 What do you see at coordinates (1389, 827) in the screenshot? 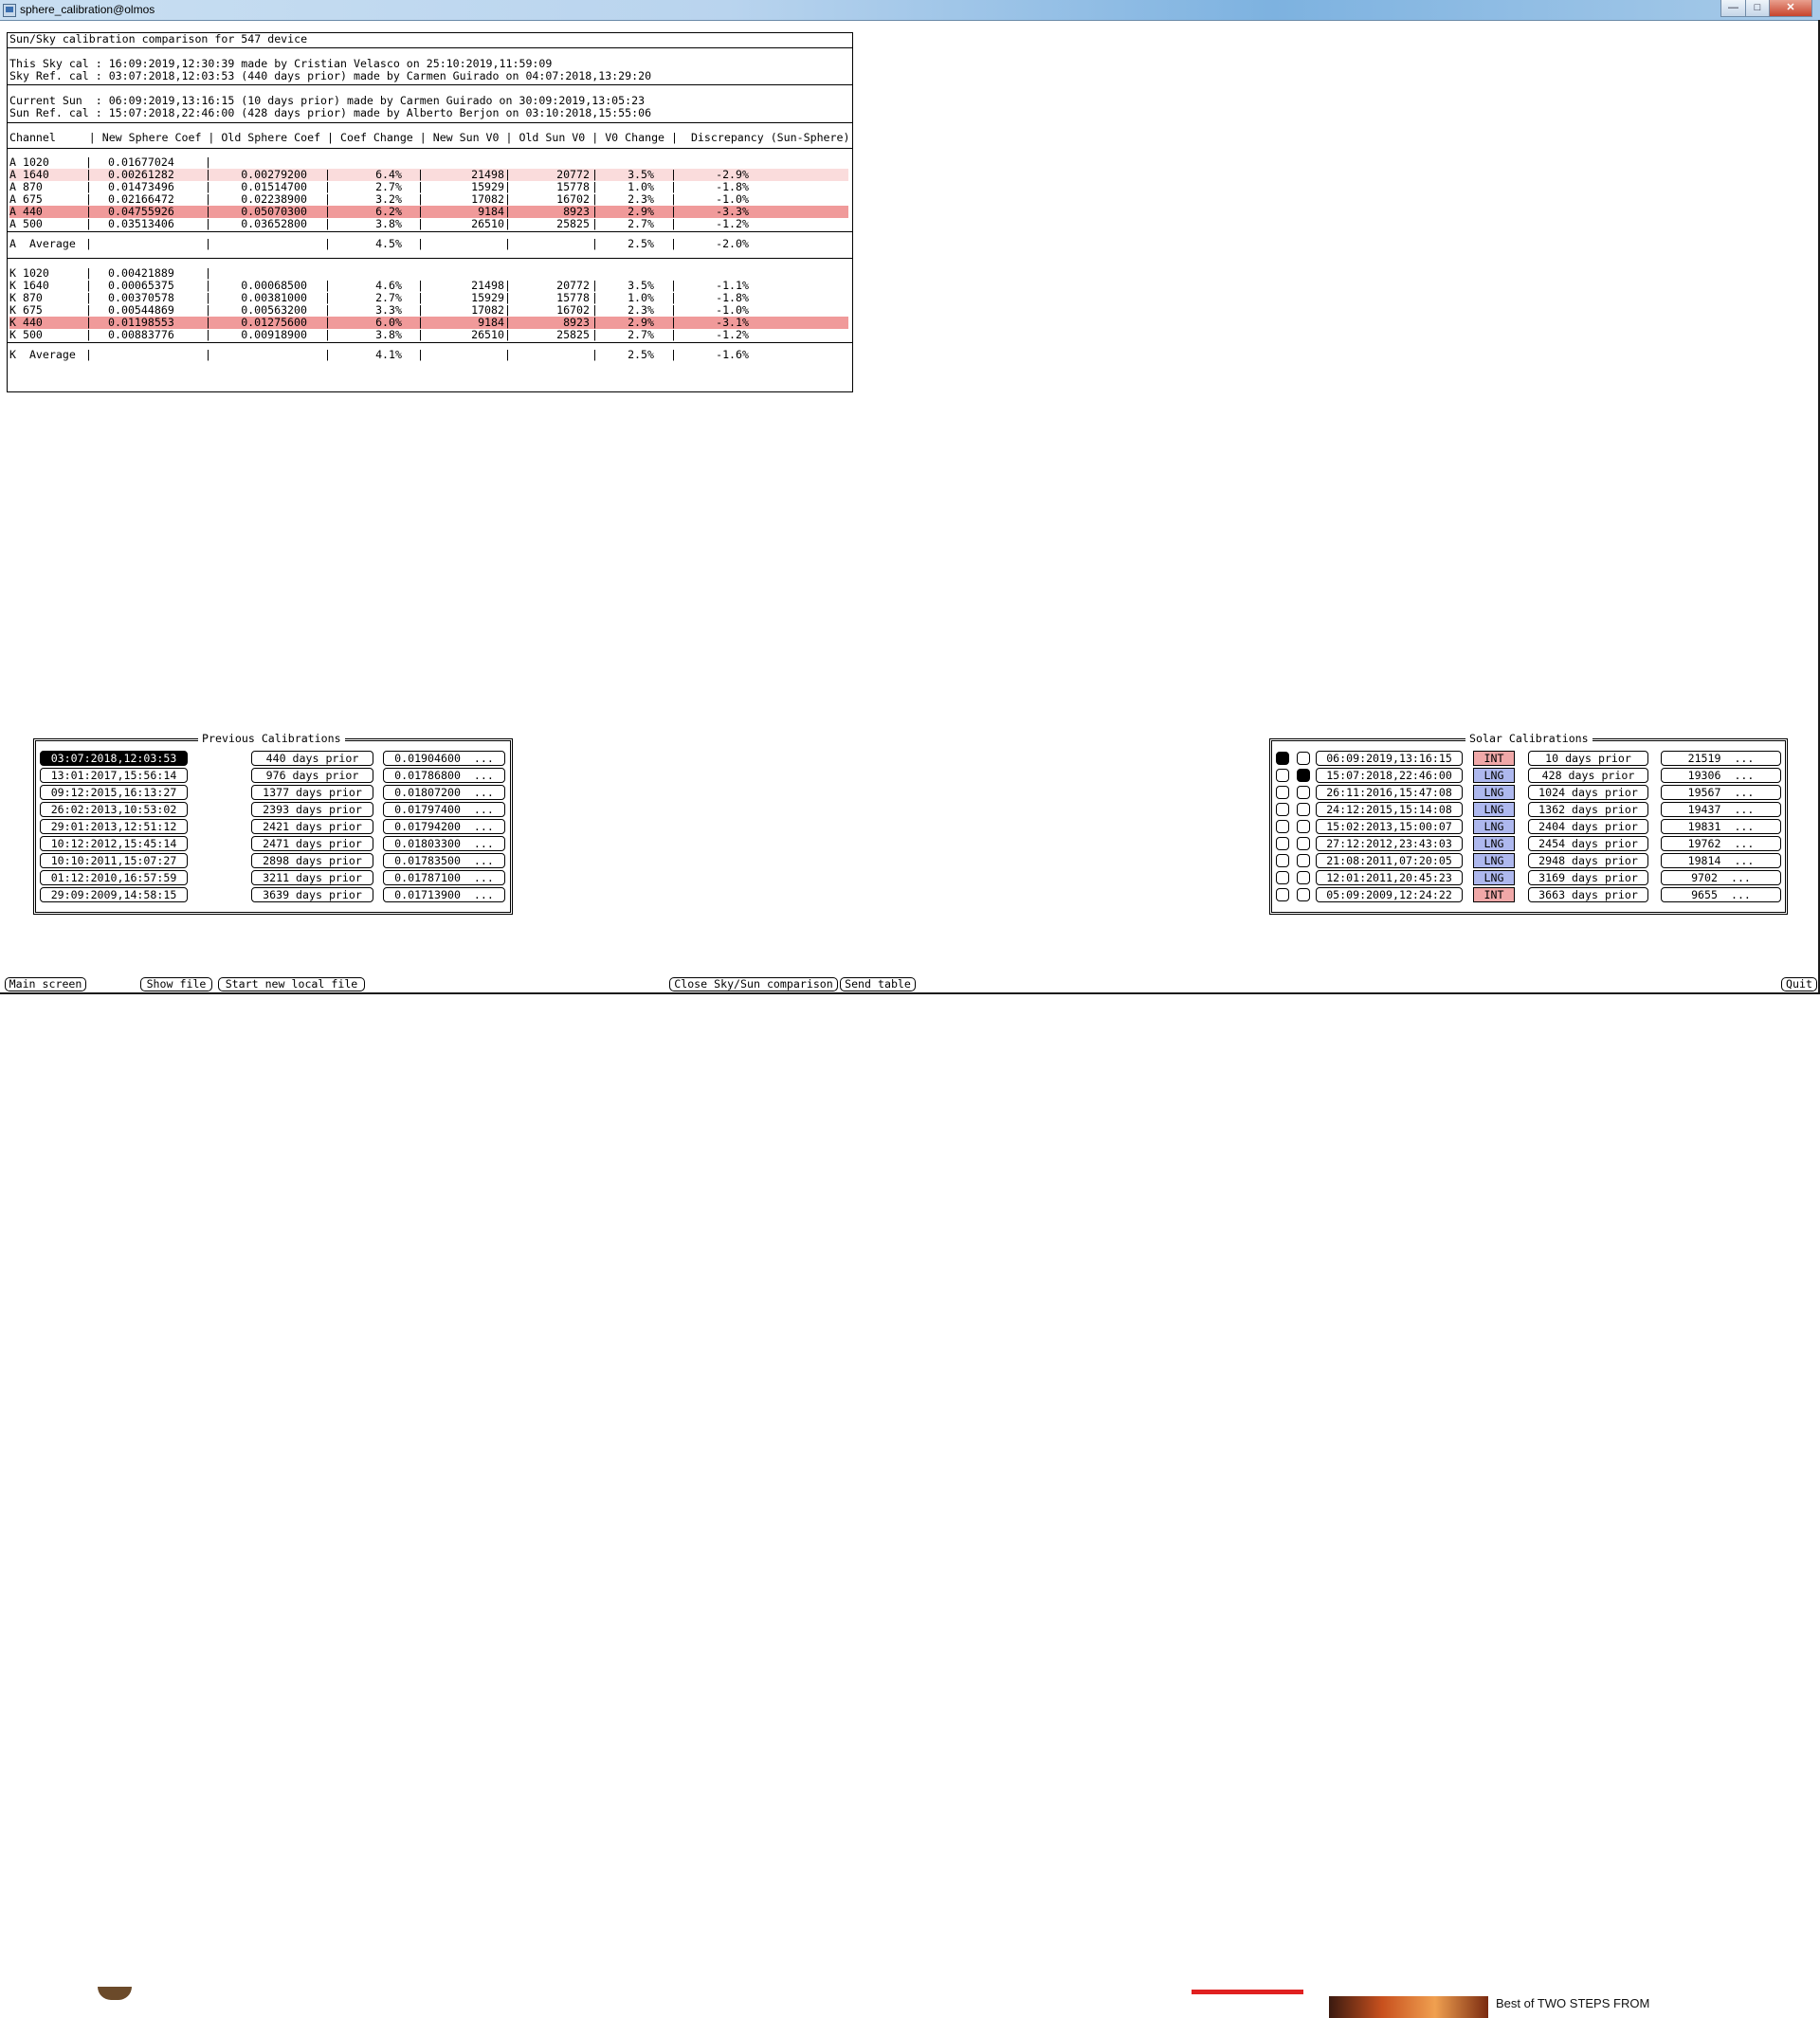
I see `solar-date-button: 15:02:2013,15:00:07` at bounding box center [1389, 827].